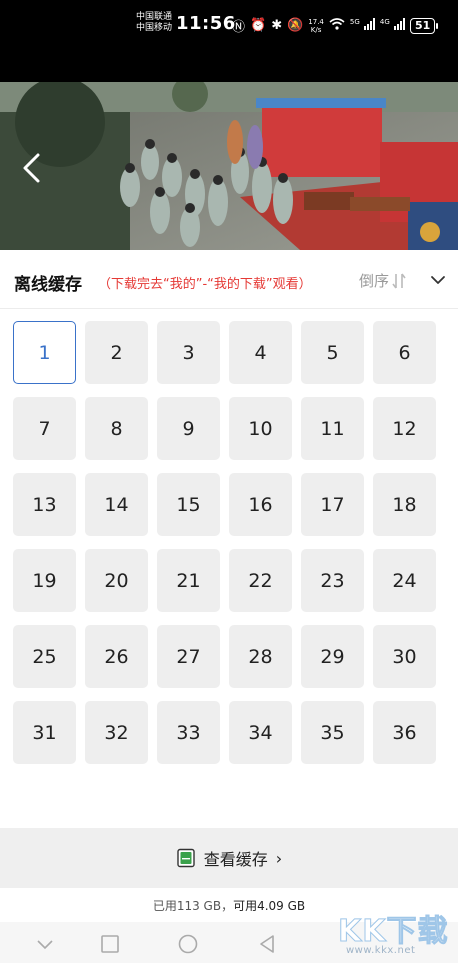  I want to click on episode-tile: 19, so click(44, 580).